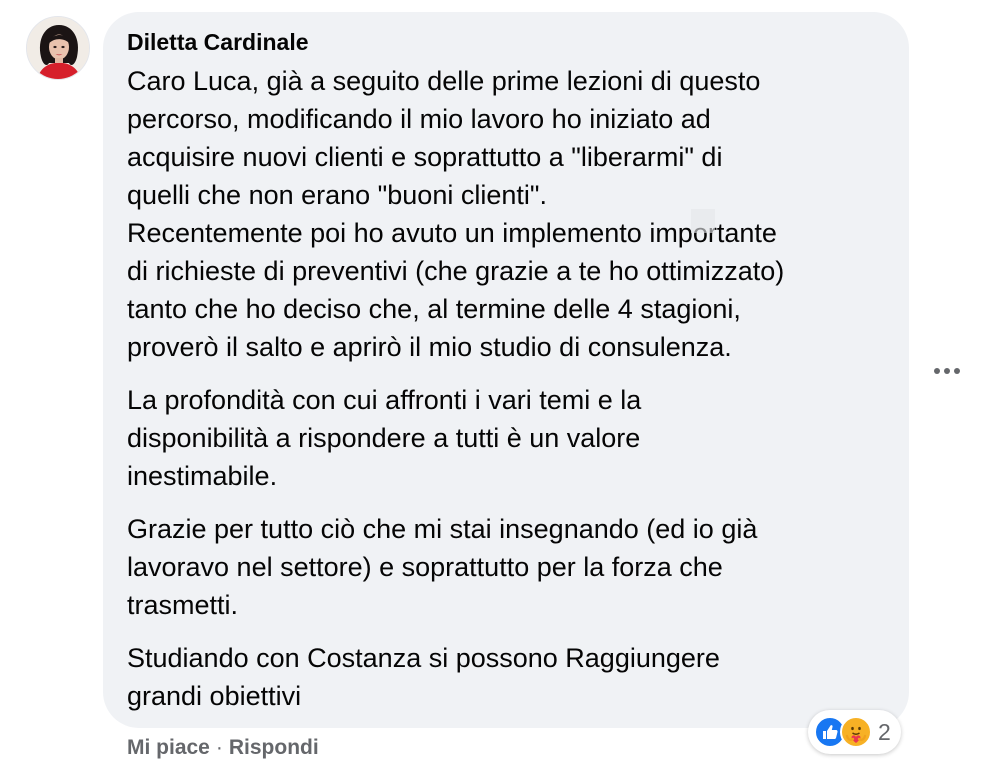  I want to click on like-button: Mi piace, so click(168, 747).